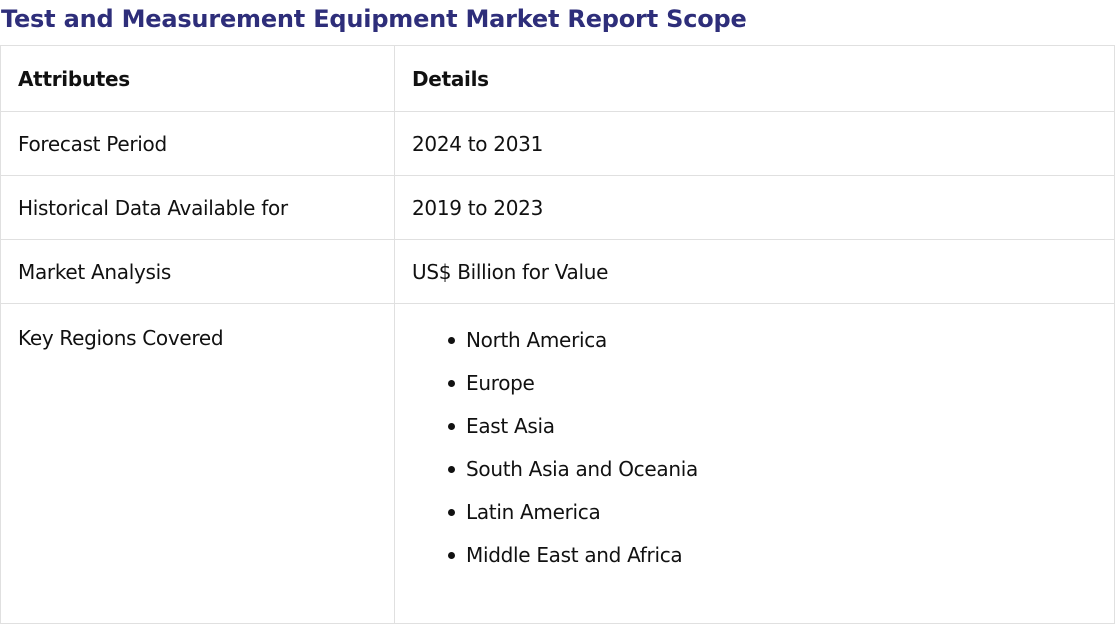 The width and height of the screenshot is (1120, 624). Describe the element at coordinates (754, 207) in the screenshot. I see `detail-cell: 2019 to 2023` at that location.